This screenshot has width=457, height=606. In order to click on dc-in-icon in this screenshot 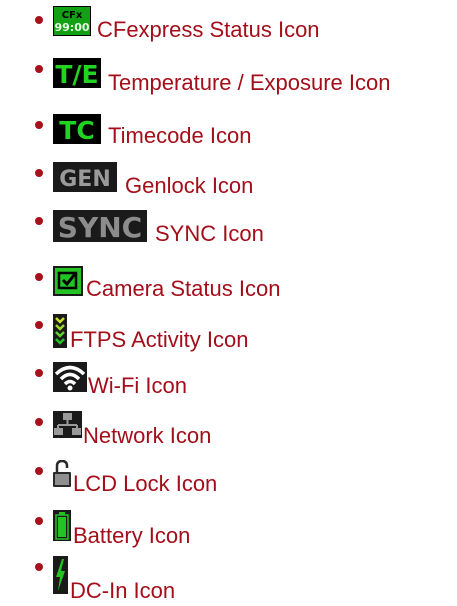, I will do `click(60, 575)`.